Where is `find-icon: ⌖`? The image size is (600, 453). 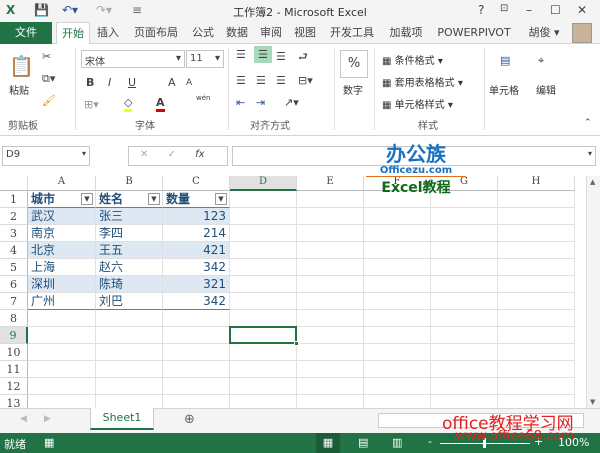
find-icon: ⌖ is located at coordinates (541, 61).